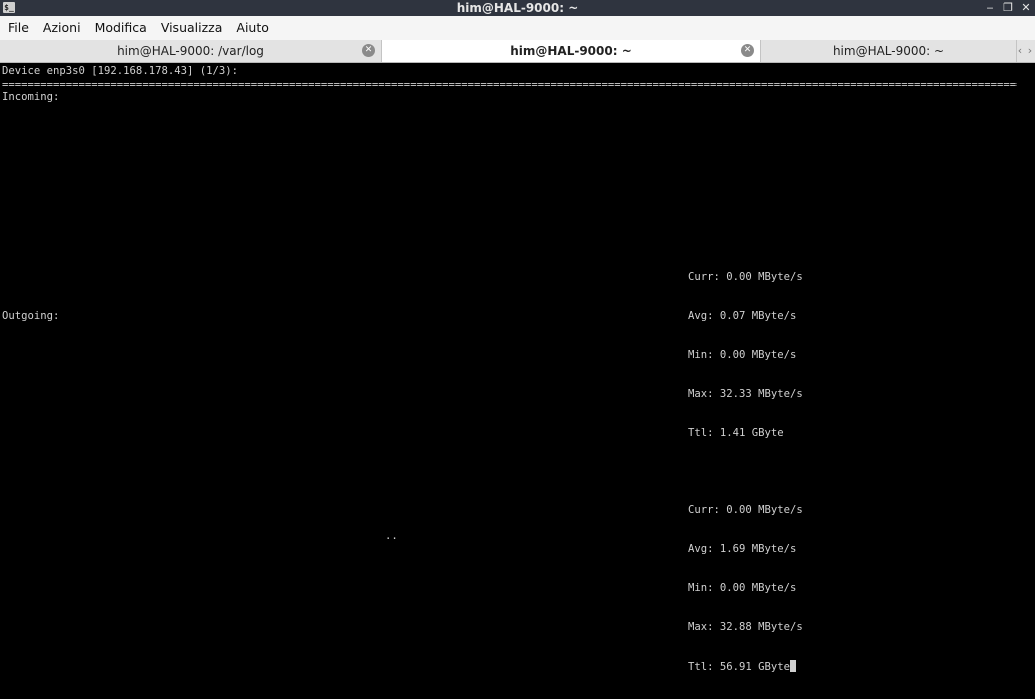  I want to click on minimize-icon: ‒, so click(990, 8).